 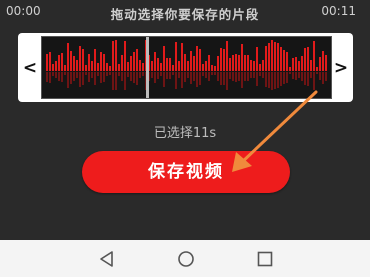 I want to click on back-triangle-icon, so click(x=107, y=259).